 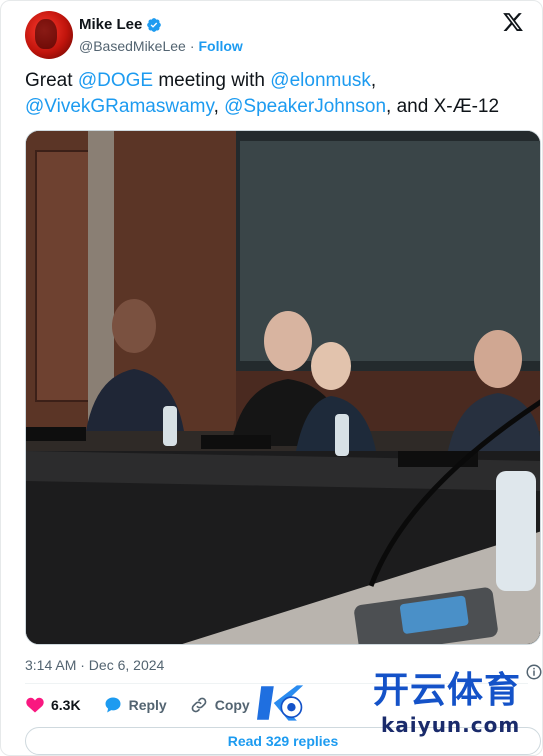 I want to click on author-handle: @BasedMikeLee, so click(x=132, y=46).